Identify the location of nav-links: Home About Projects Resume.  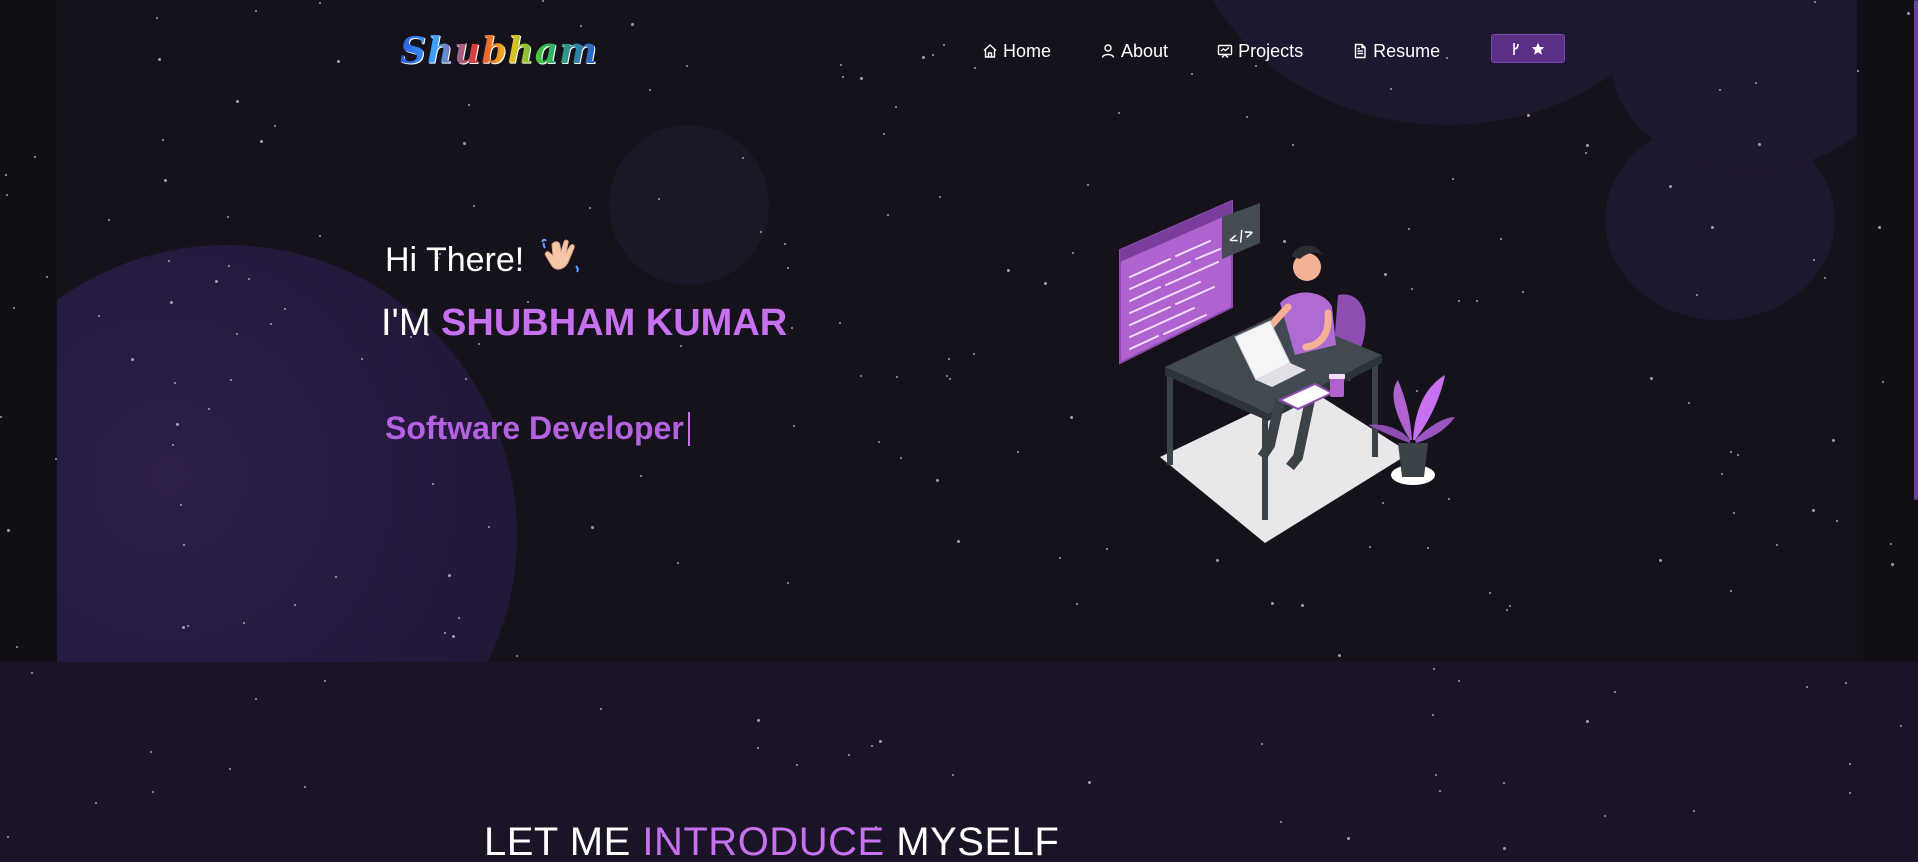
(1235, 51).